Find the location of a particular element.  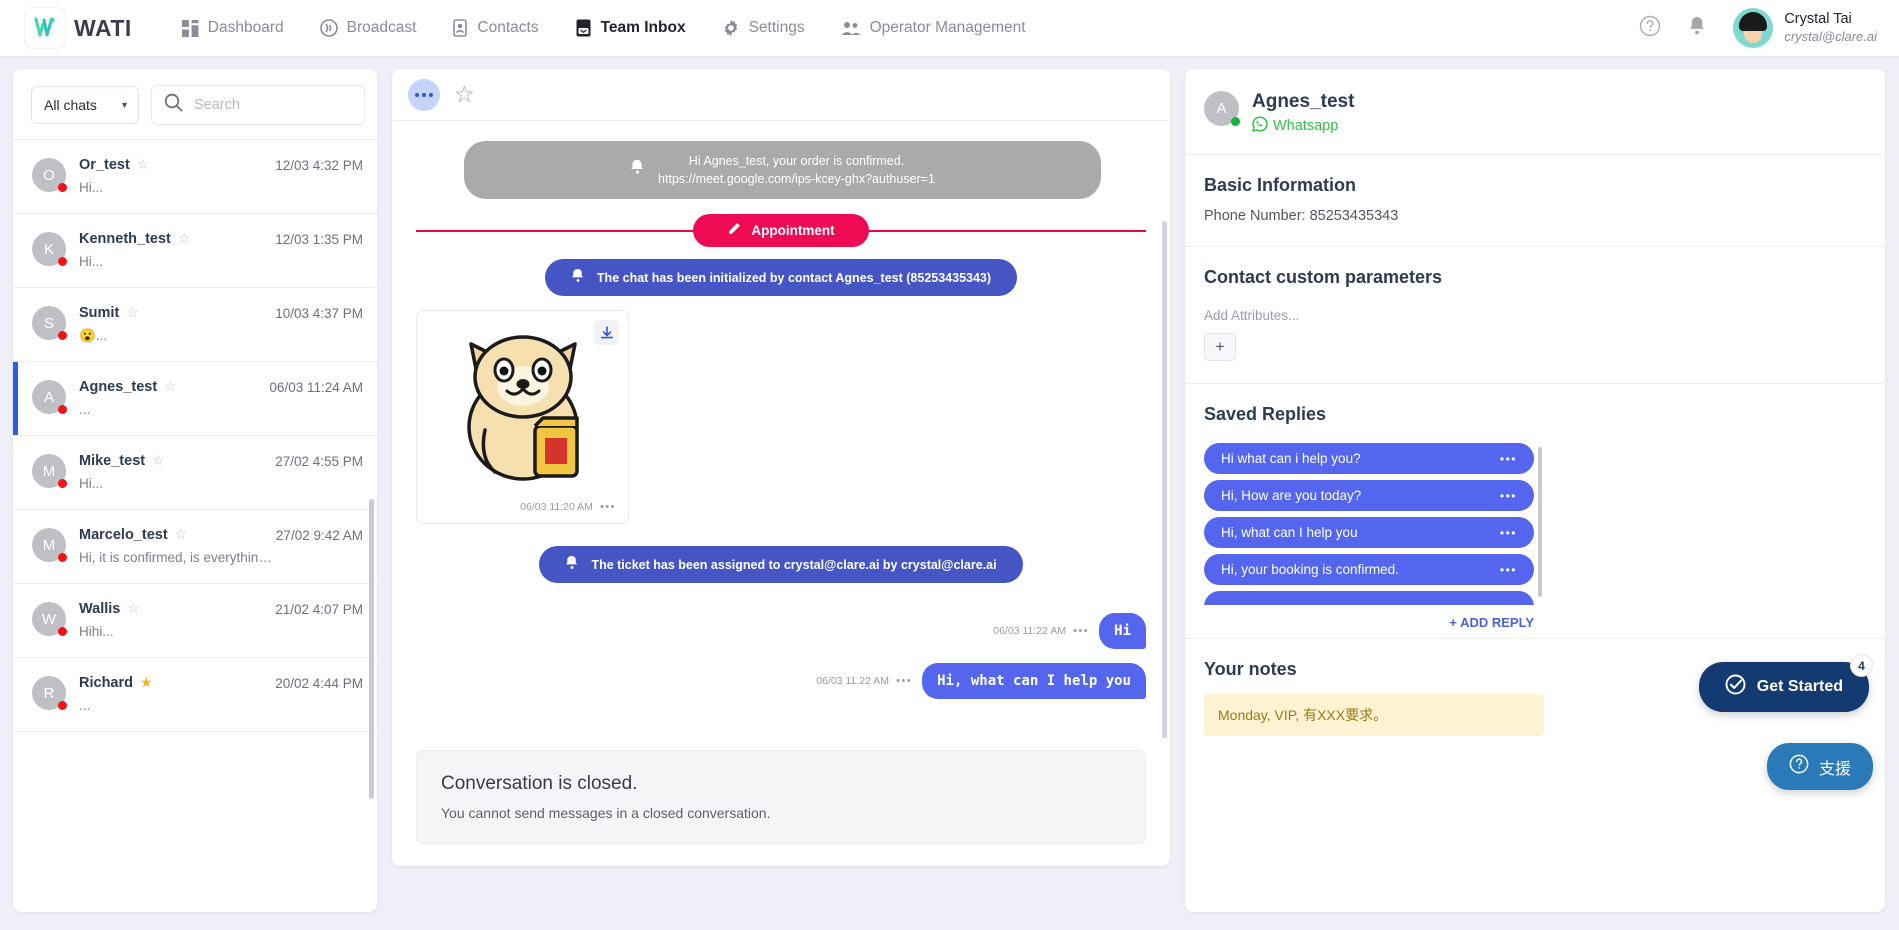

avatar: W is located at coordinates (49, 619).